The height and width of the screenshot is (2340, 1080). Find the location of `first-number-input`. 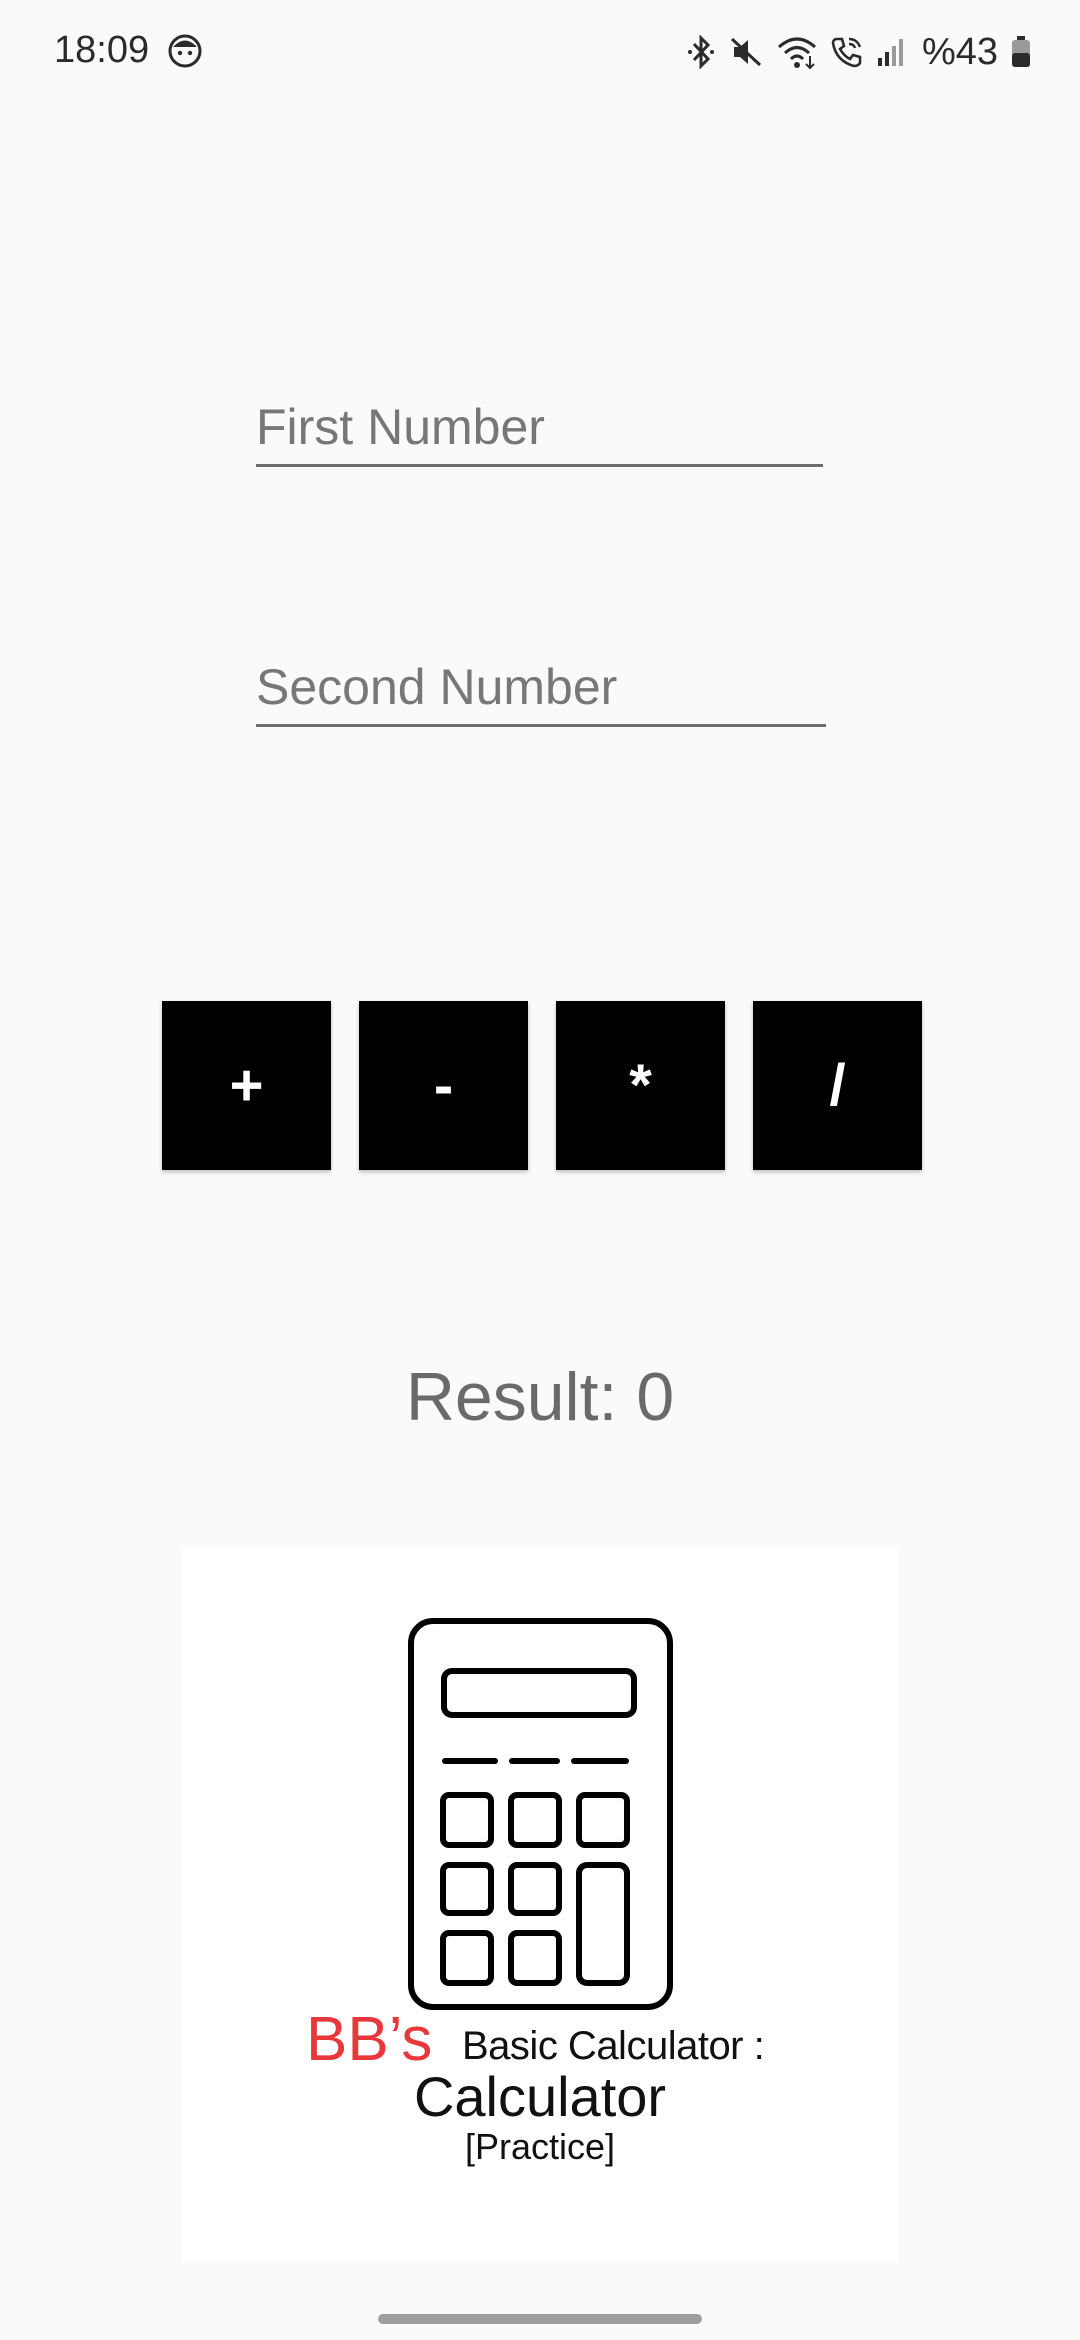

first-number-input is located at coordinates (539, 431).